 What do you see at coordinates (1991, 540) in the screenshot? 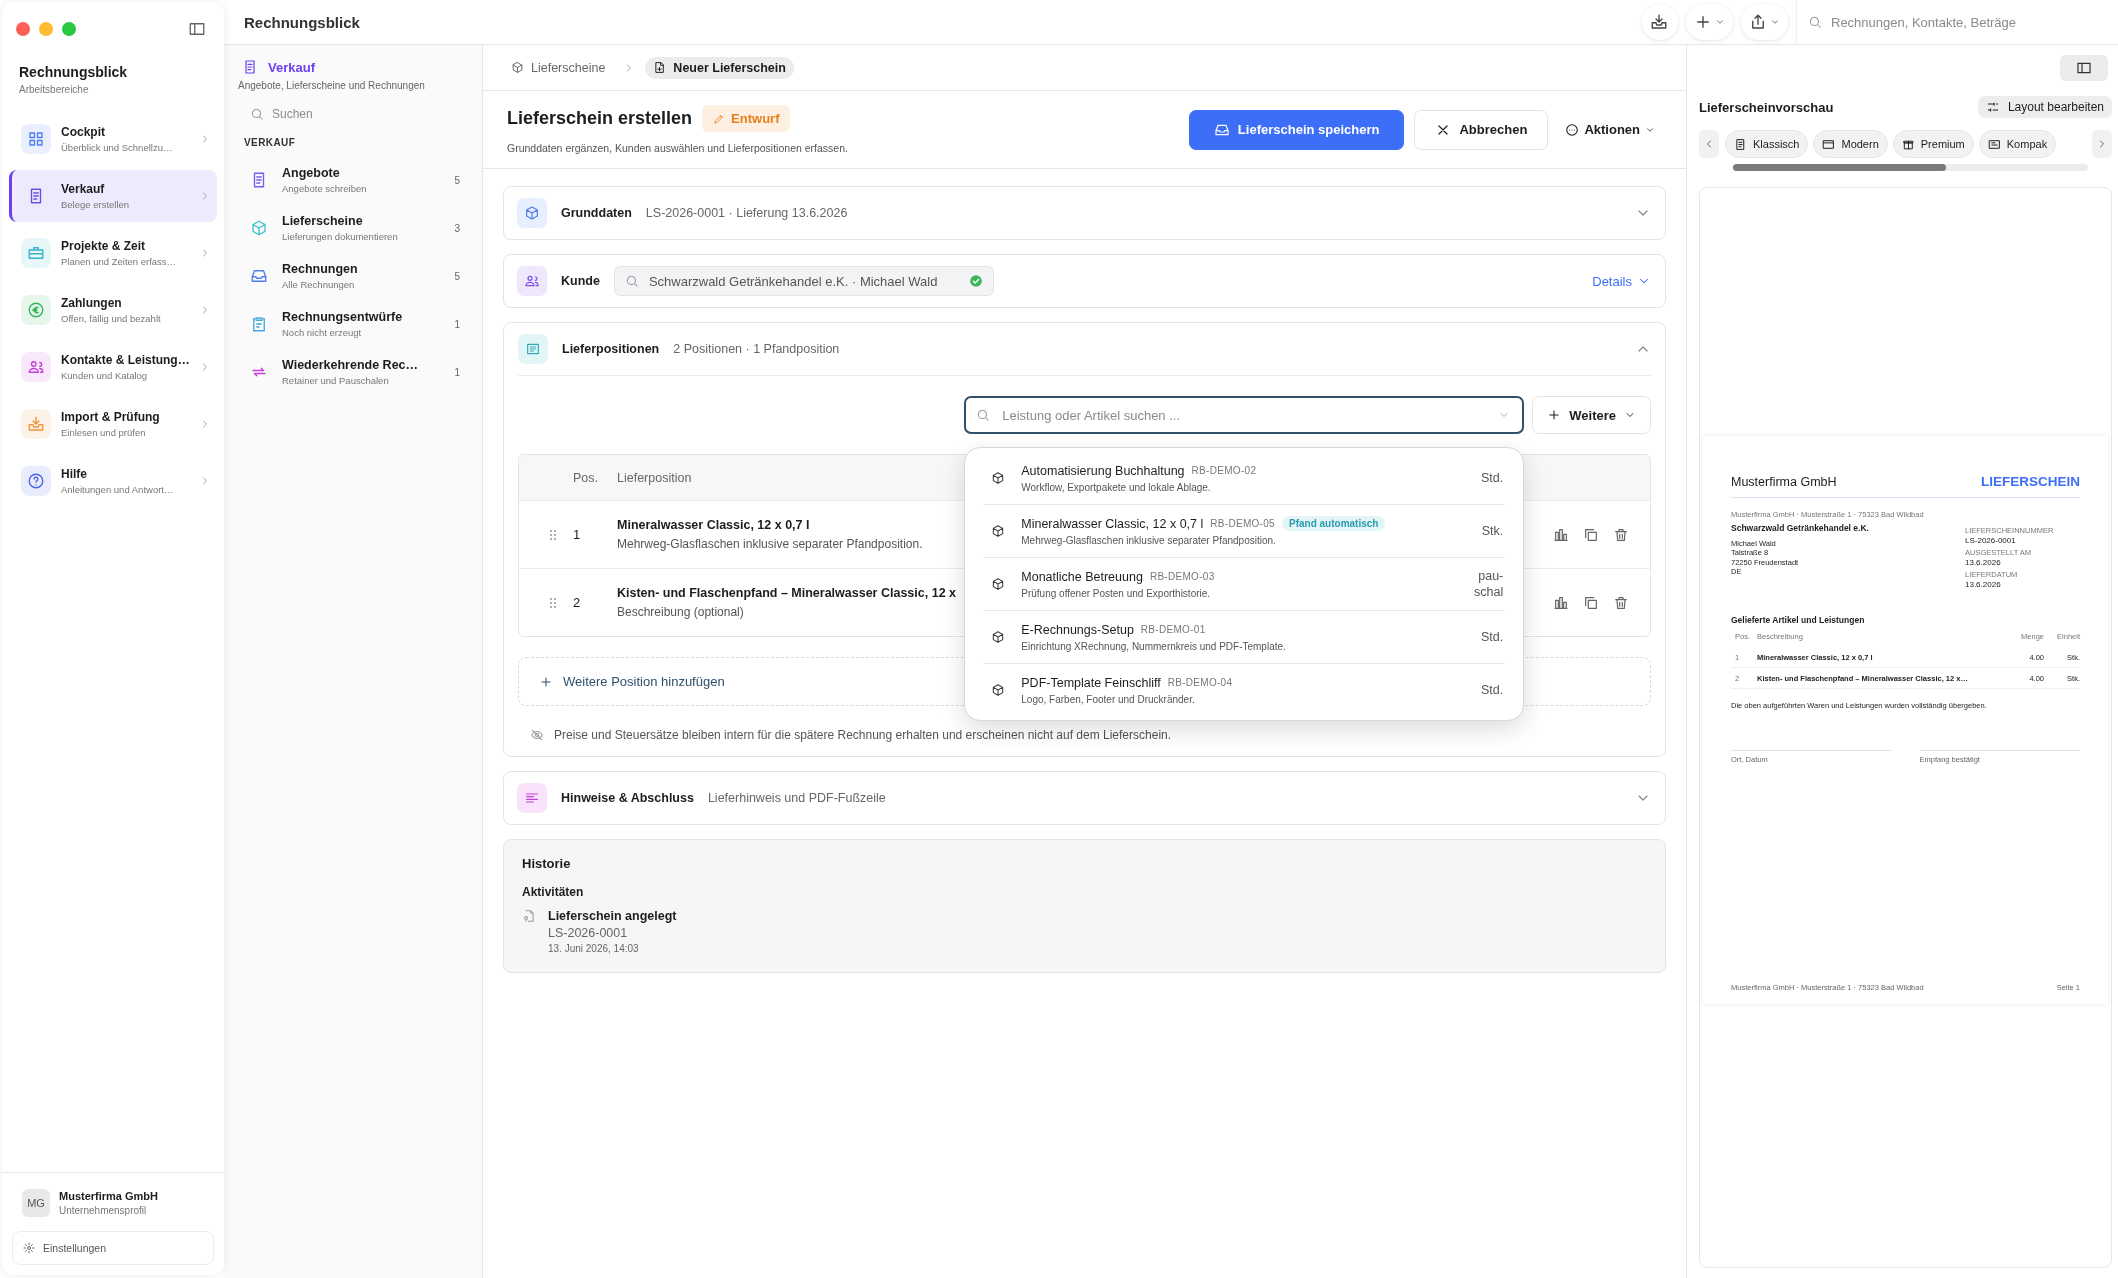
I see `meta-value: LS-2026-0001` at bounding box center [1991, 540].